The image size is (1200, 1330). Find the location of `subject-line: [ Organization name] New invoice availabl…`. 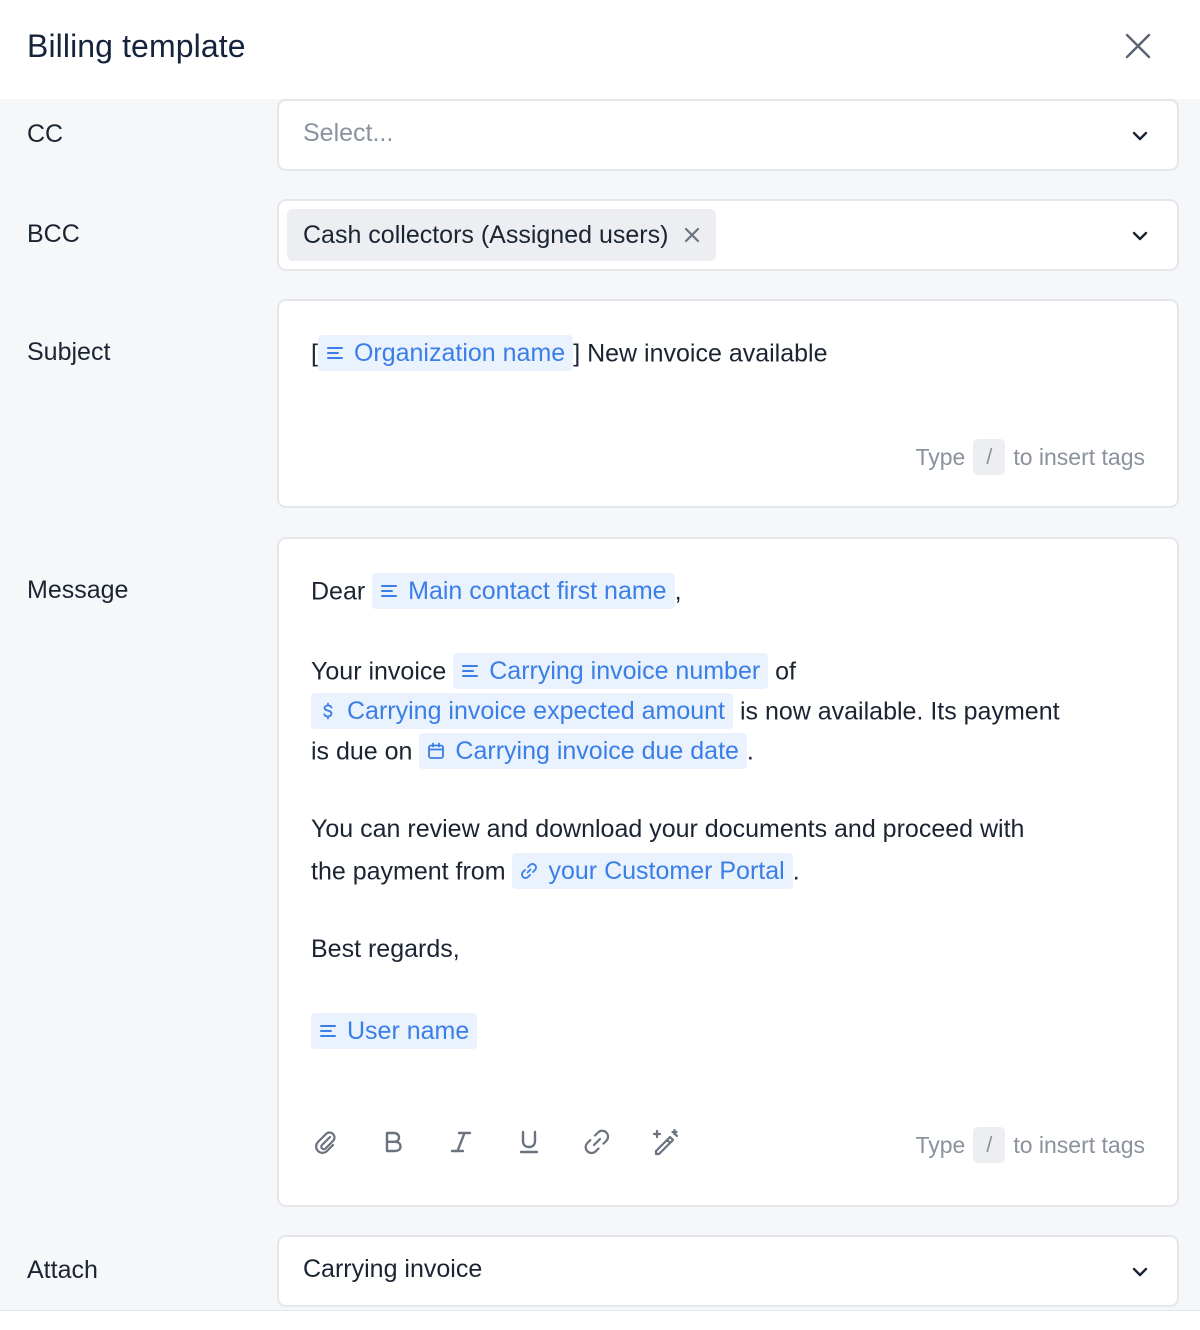

subject-line: [ Organization name] New invoice availabl… is located at coordinates (569, 354).